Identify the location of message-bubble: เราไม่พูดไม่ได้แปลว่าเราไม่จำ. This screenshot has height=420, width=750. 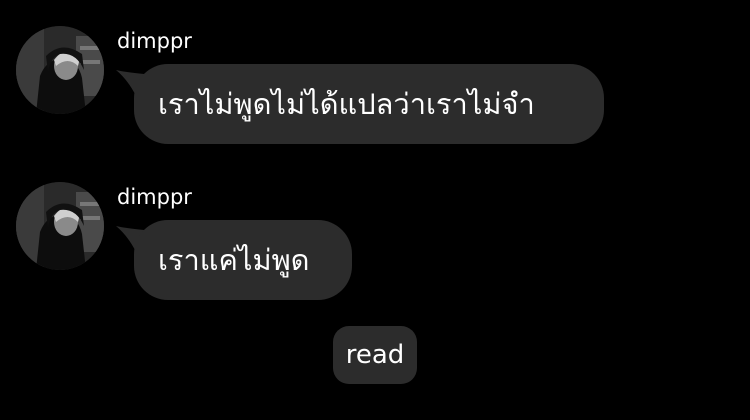
(369, 104).